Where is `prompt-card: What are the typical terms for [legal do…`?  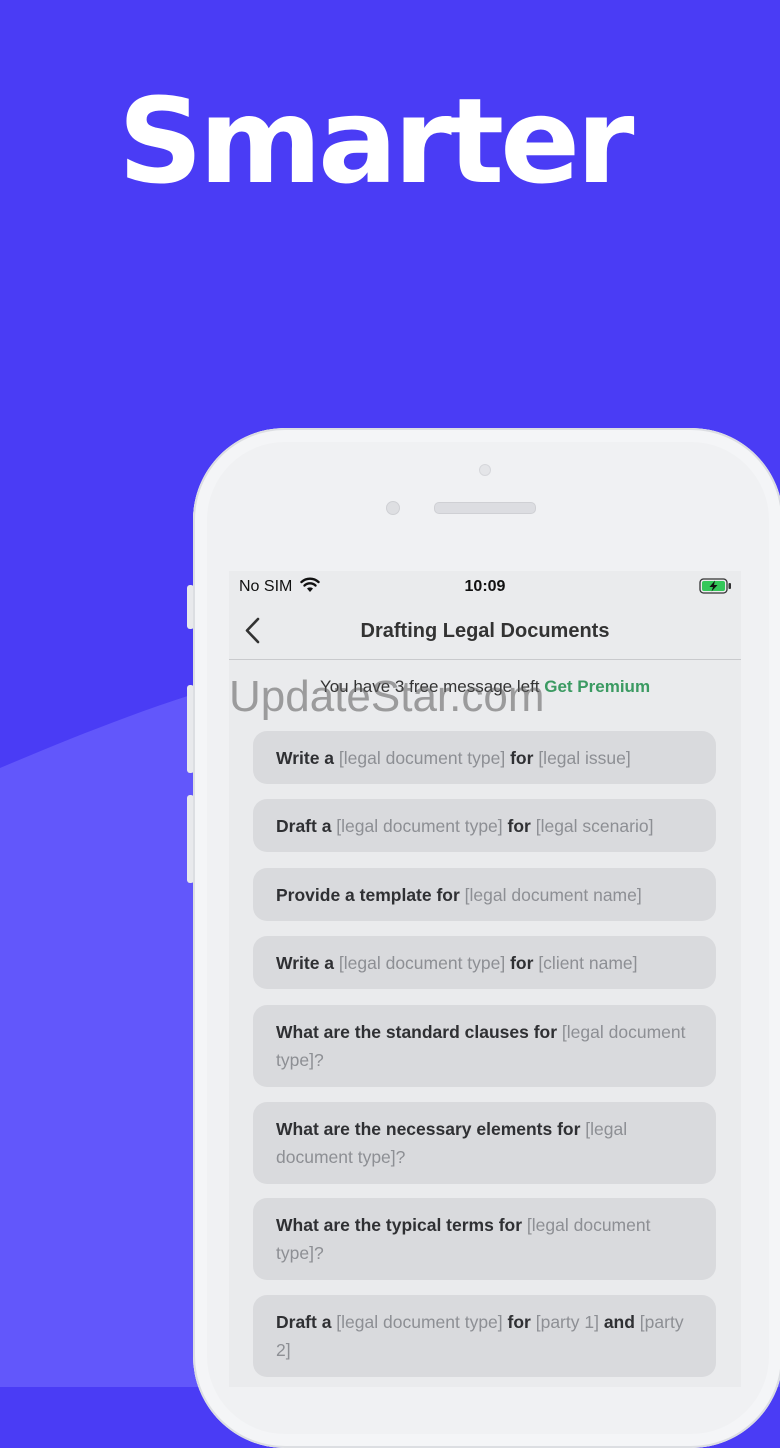 prompt-card: What are the typical terms for [legal do… is located at coordinates (484, 1239).